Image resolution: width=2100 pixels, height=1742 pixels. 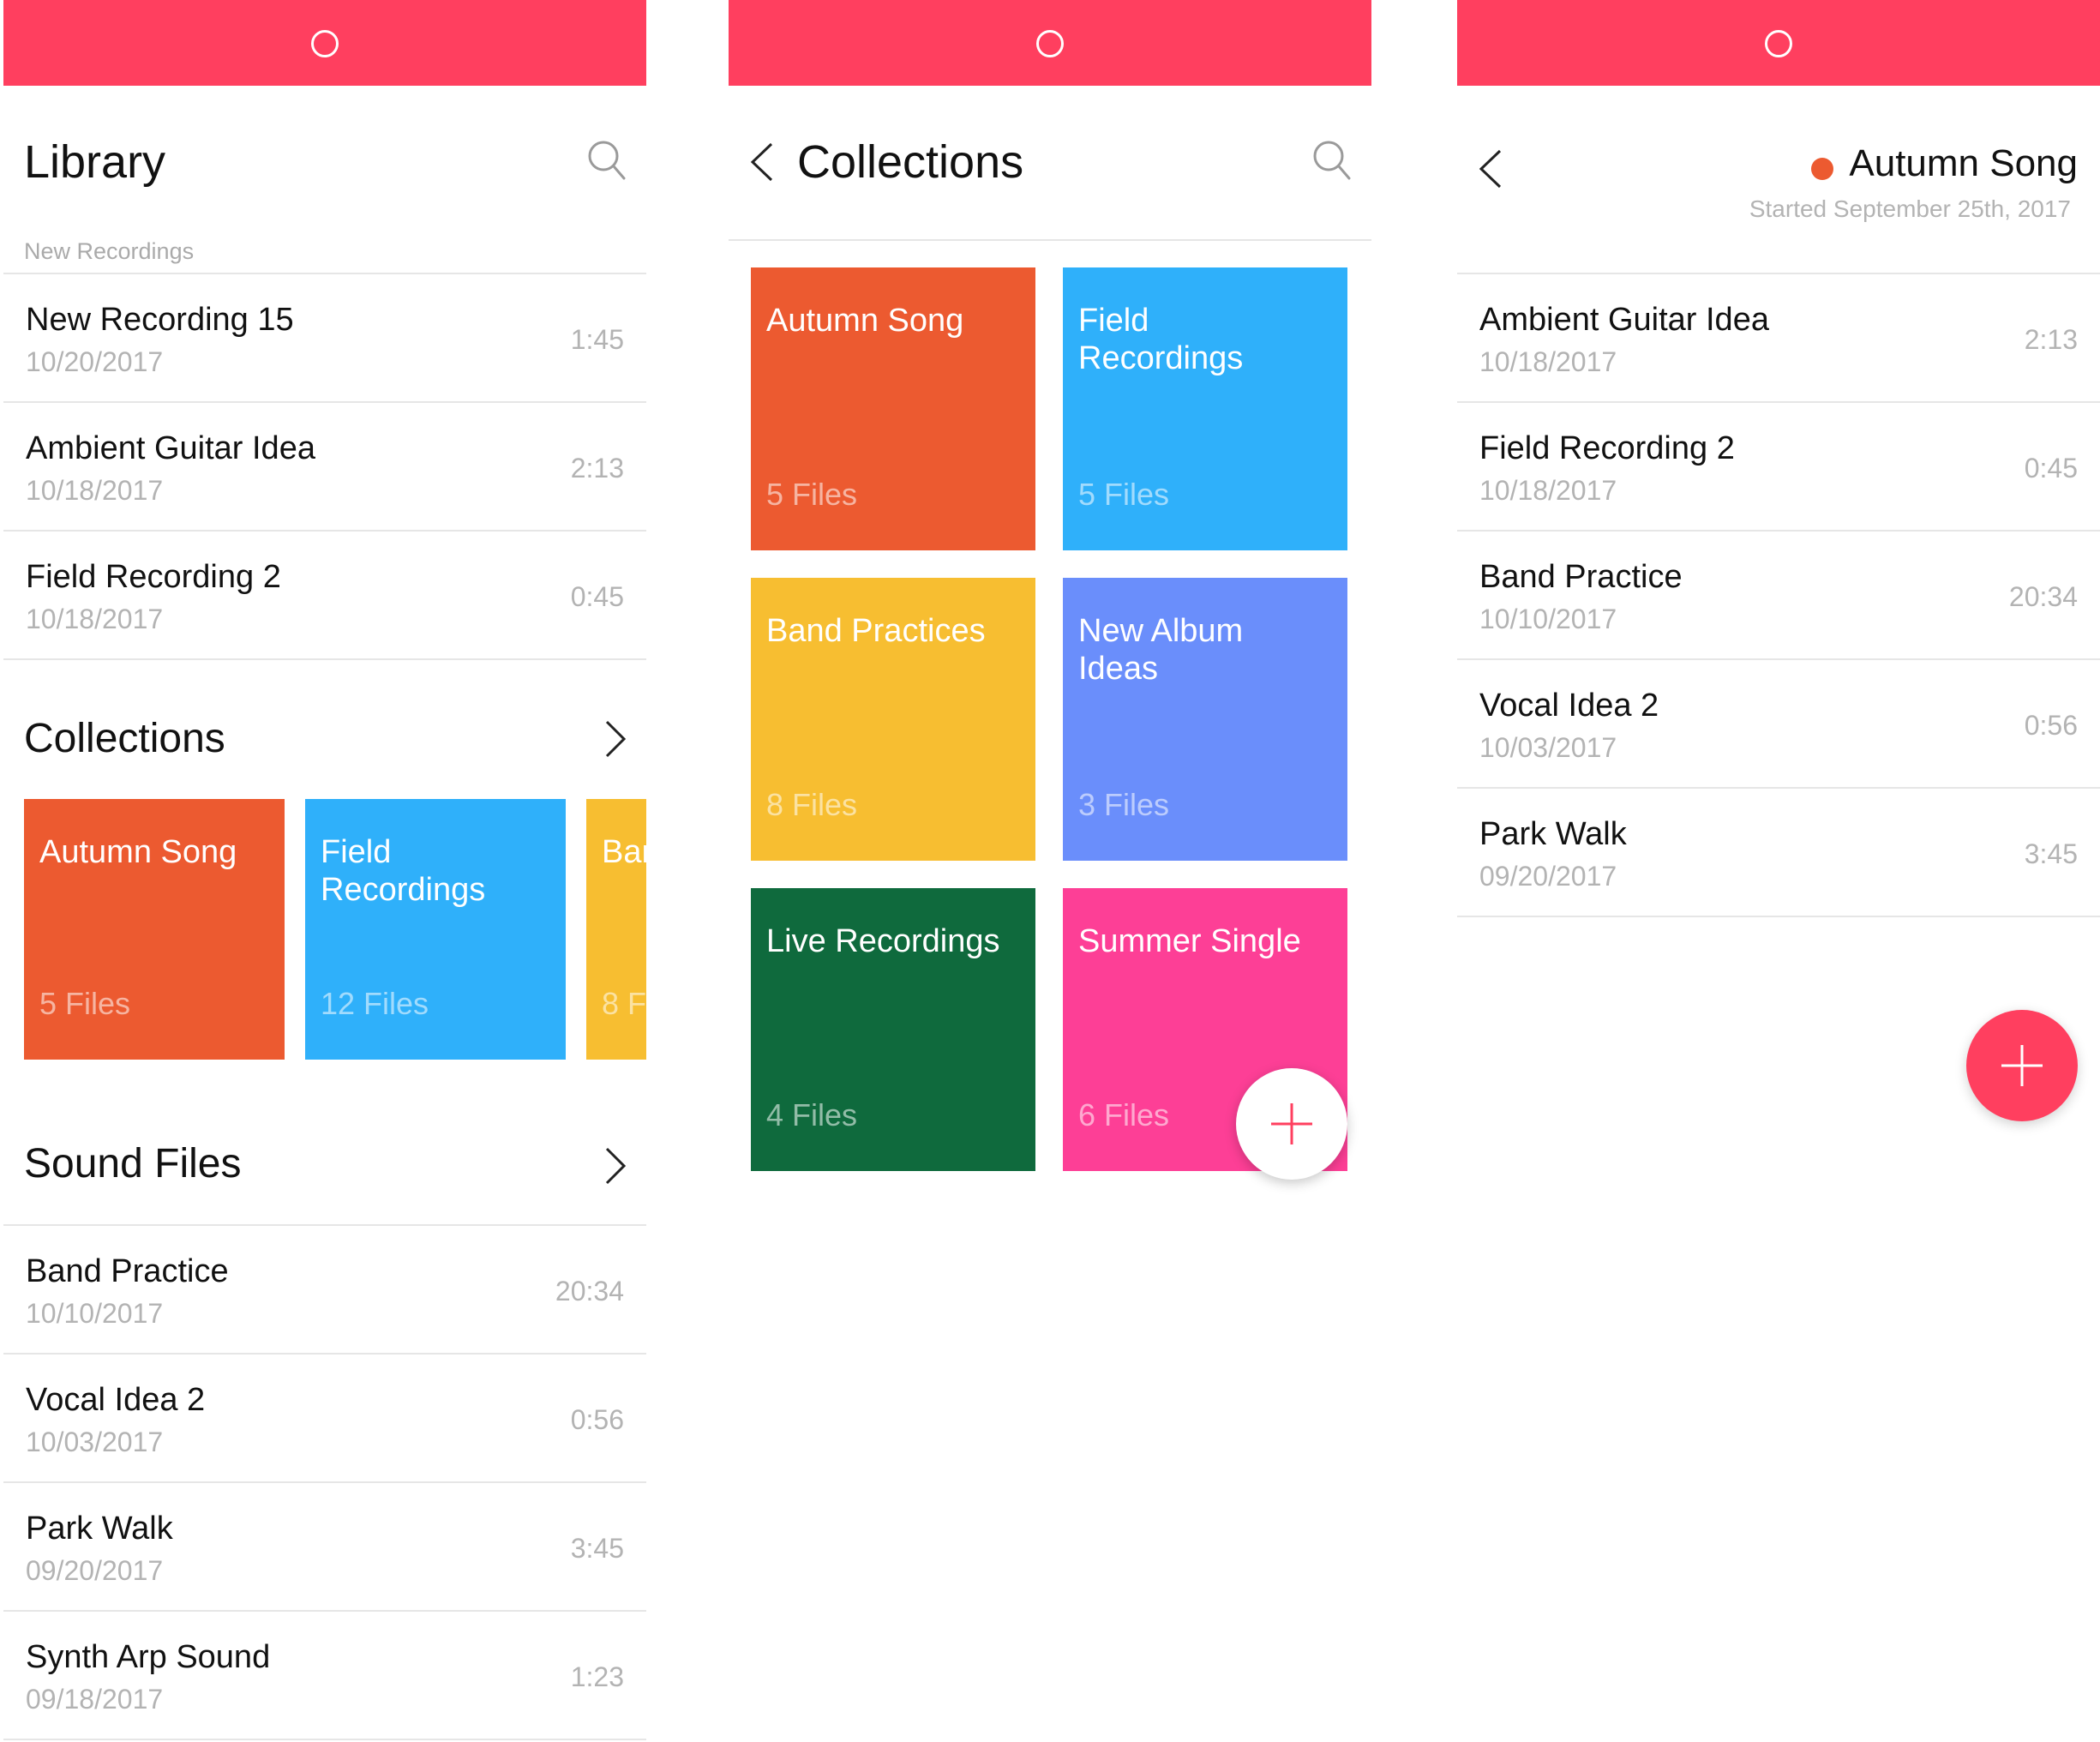 What do you see at coordinates (116, 1400) in the screenshot?
I see `sound-file-name: Vocal Idea 2` at bounding box center [116, 1400].